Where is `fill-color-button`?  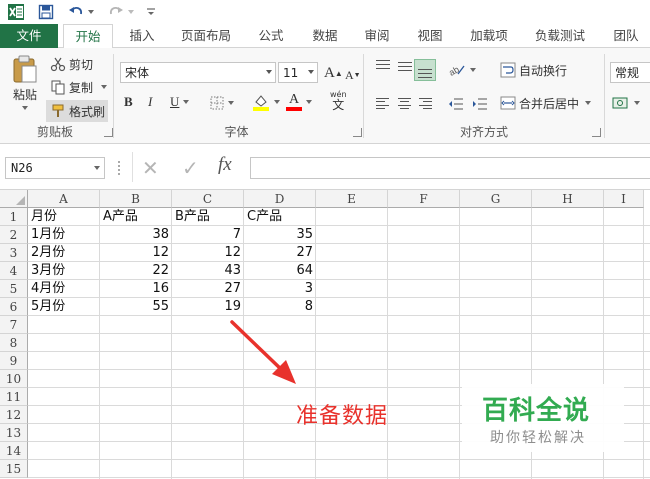 fill-color-button is located at coordinates (266, 102).